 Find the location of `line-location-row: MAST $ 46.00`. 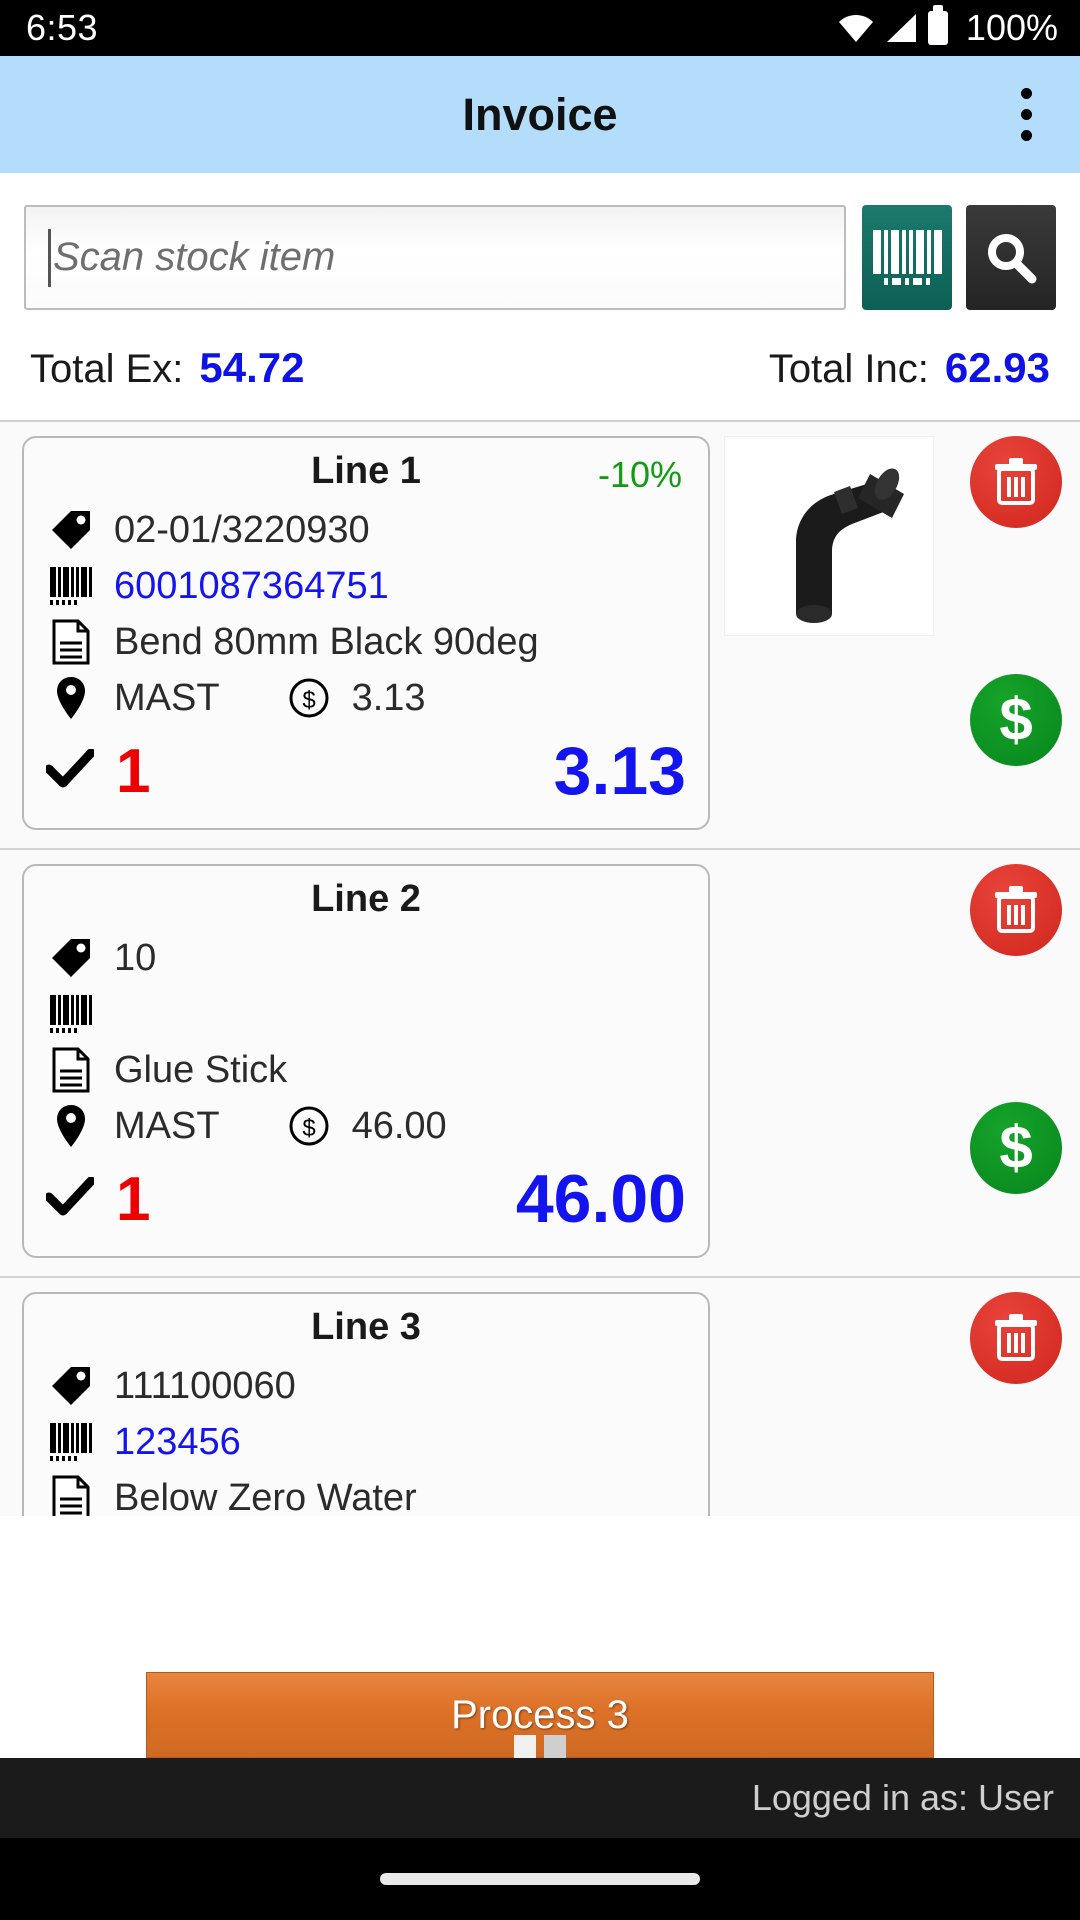

line-location-row: MAST $ 46.00 is located at coordinates (366, 1126).